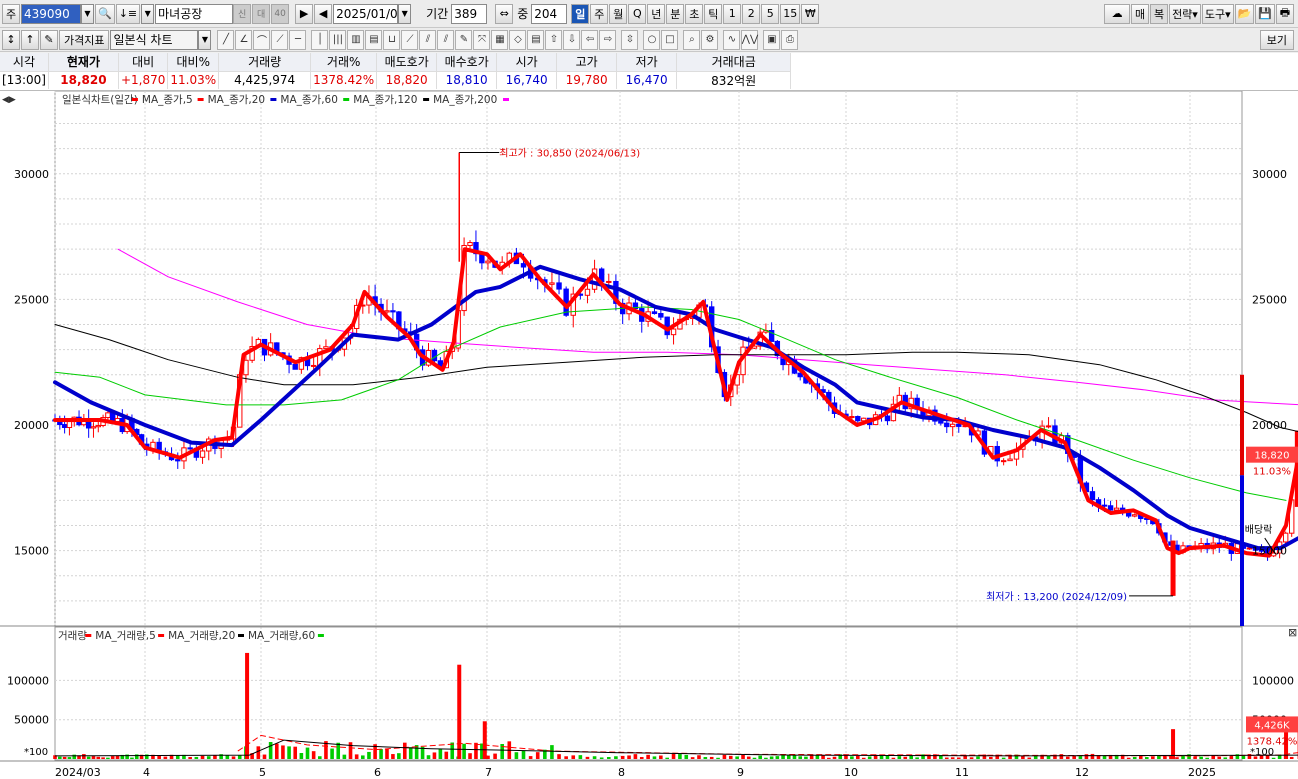 The height and width of the screenshot is (779, 1298). Describe the element at coordinates (262, 39) in the screenshot. I see `draw-tool-2-icon: ⌒` at that location.